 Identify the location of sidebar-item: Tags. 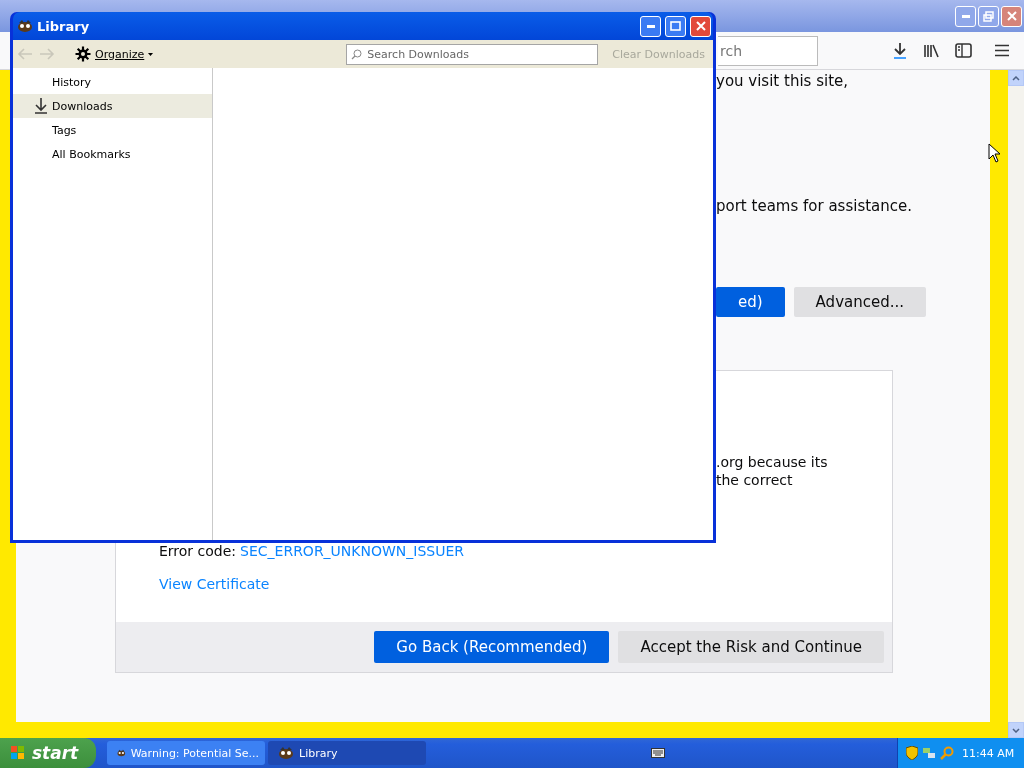
(112, 130).